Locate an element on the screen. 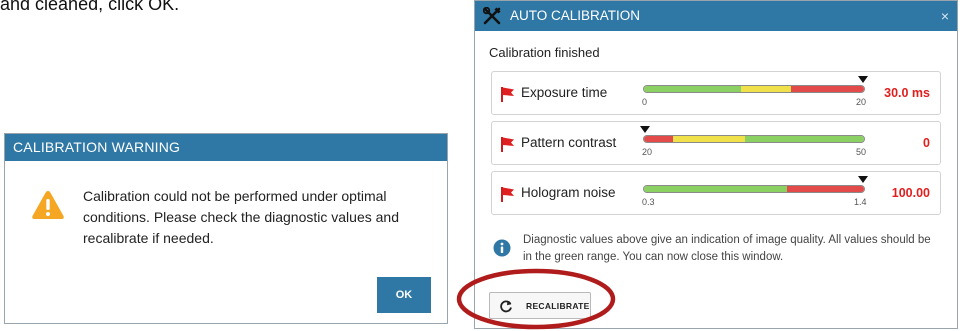  metric-max-label: 20 is located at coordinates (861, 102).